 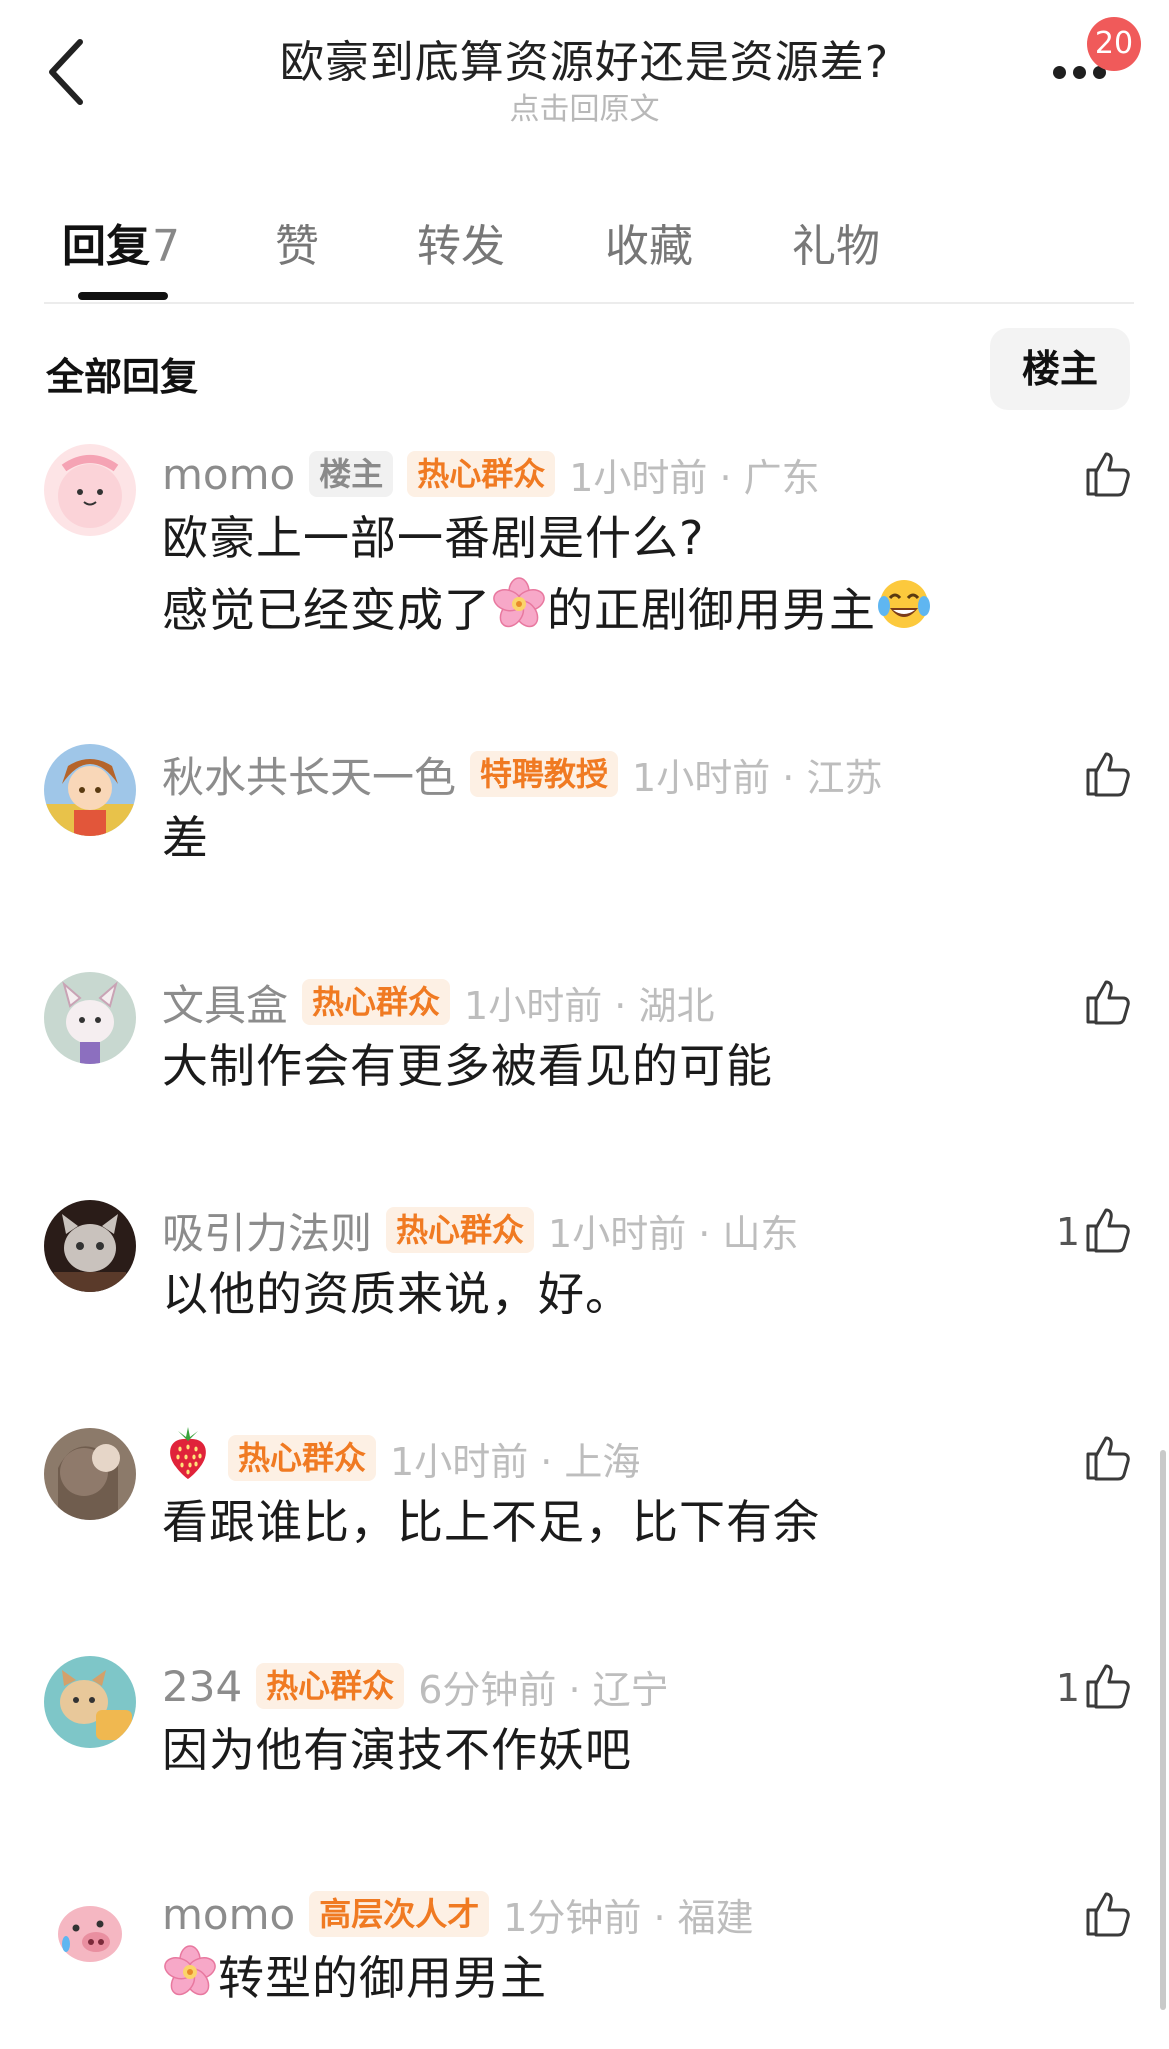 I want to click on comment-item: 文具盒 热心群众 1小时前 · 湖北大制作会有更多被看见的可能, so click(x=575, y=1043).